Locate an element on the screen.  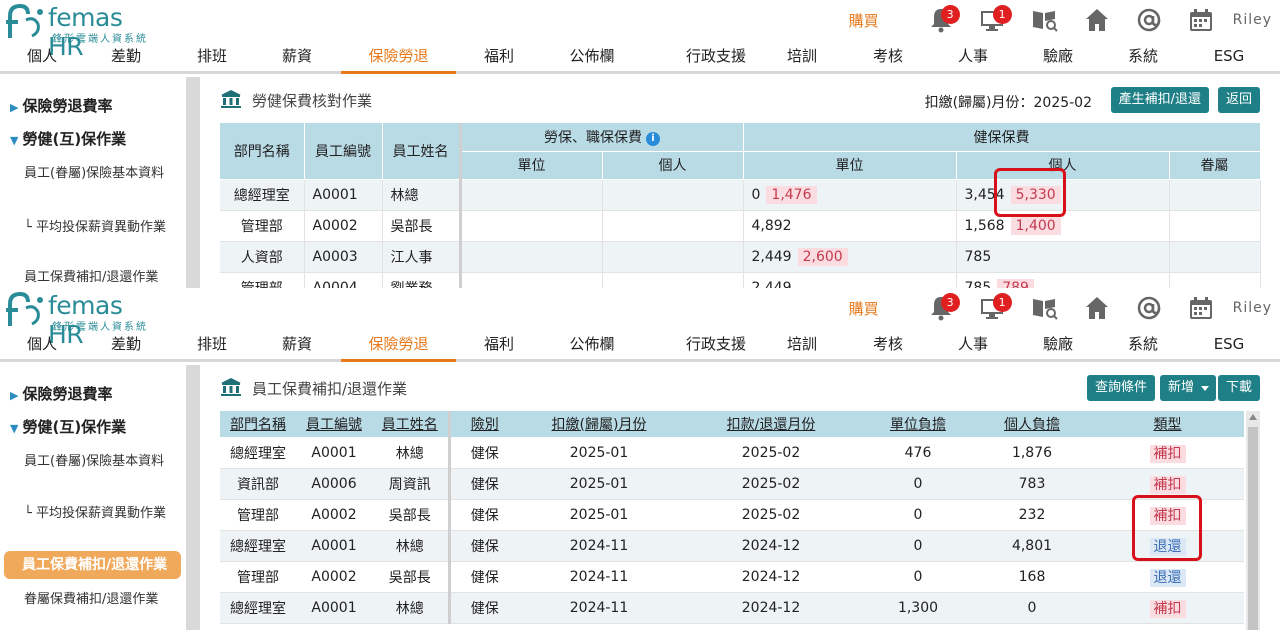
cell-health-unit: 2,449 is located at coordinates (850, 280).